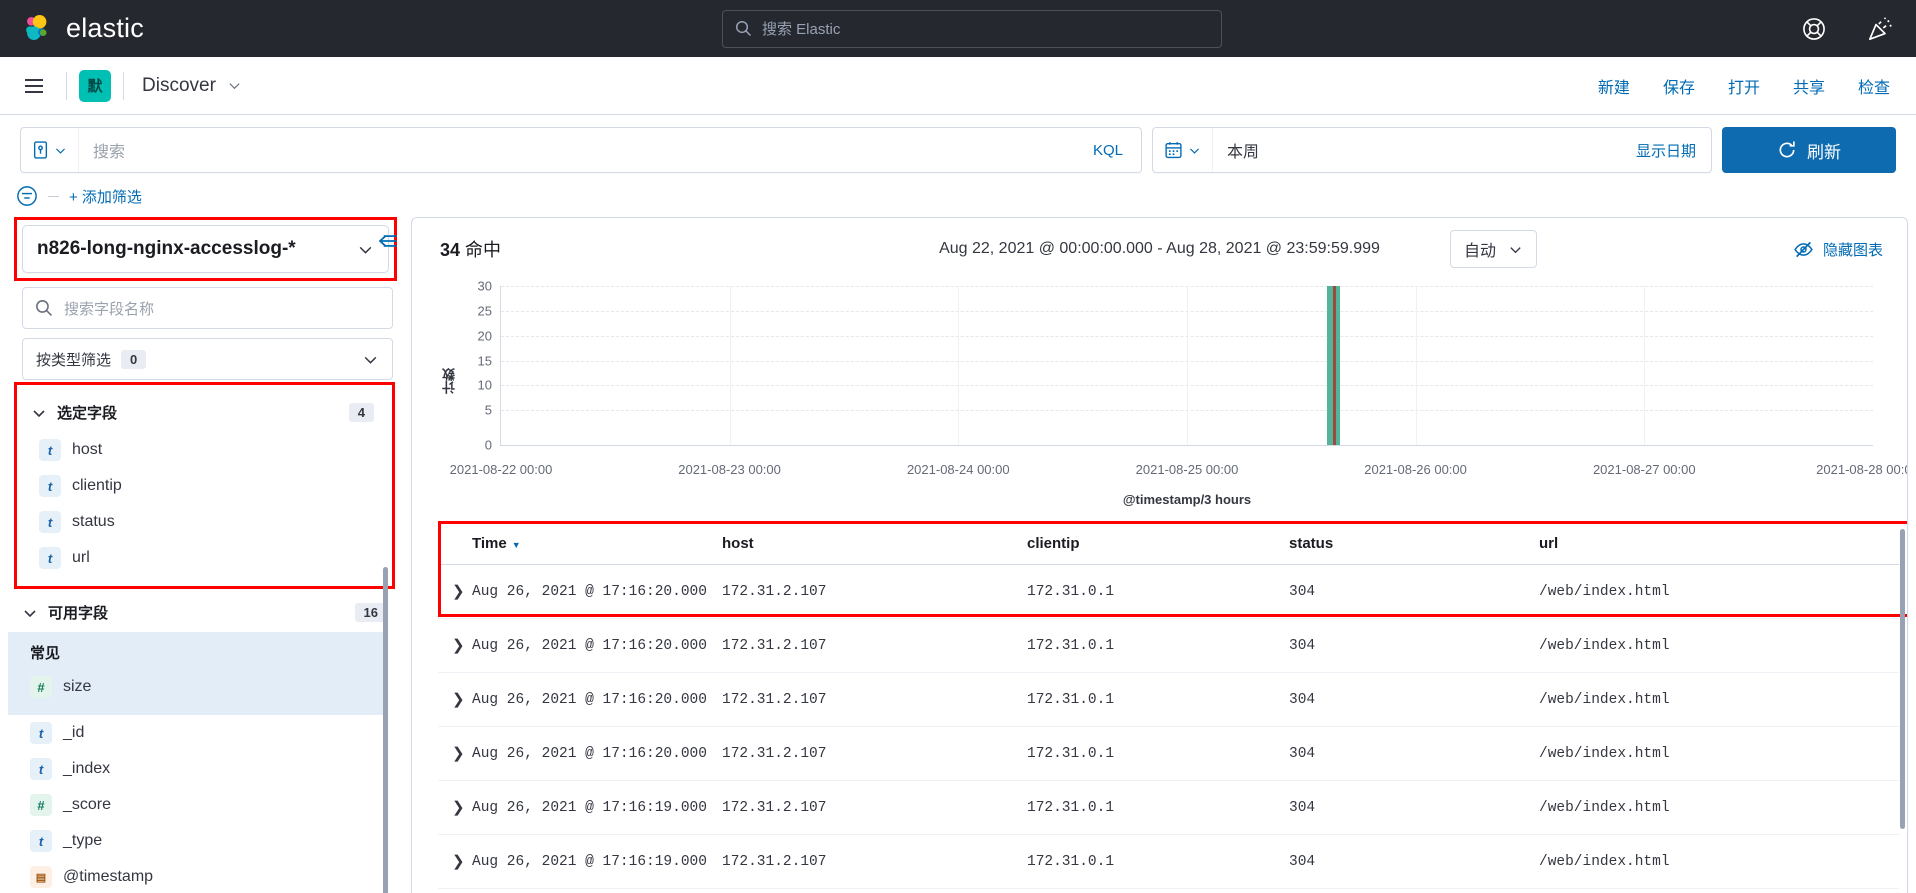  What do you see at coordinates (1744, 86) in the screenshot?
I see `open-link: 打开` at bounding box center [1744, 86].